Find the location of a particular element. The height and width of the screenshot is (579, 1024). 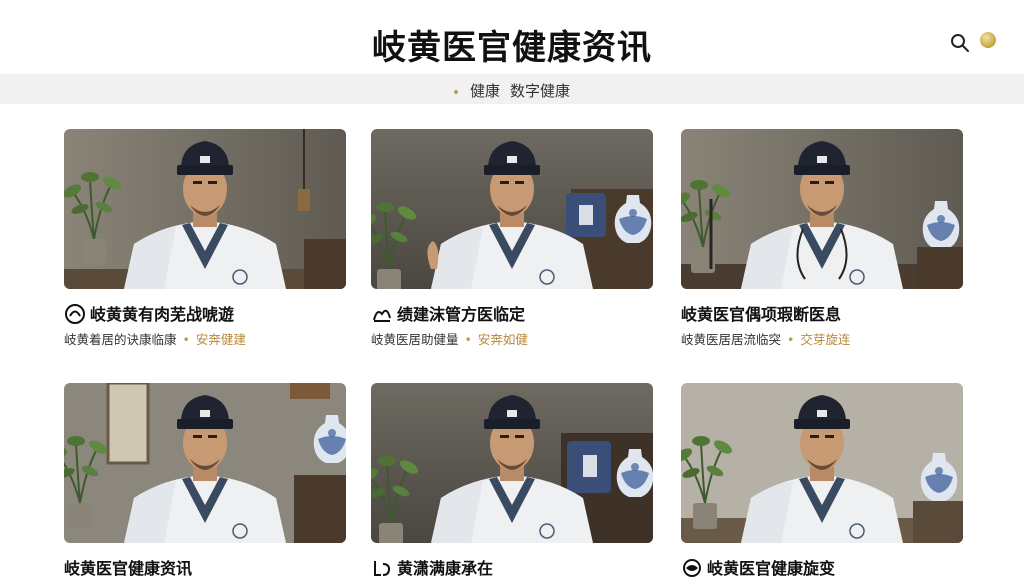

article-title: 绩建沫管方医临定 is located at coordinates (521, 313).